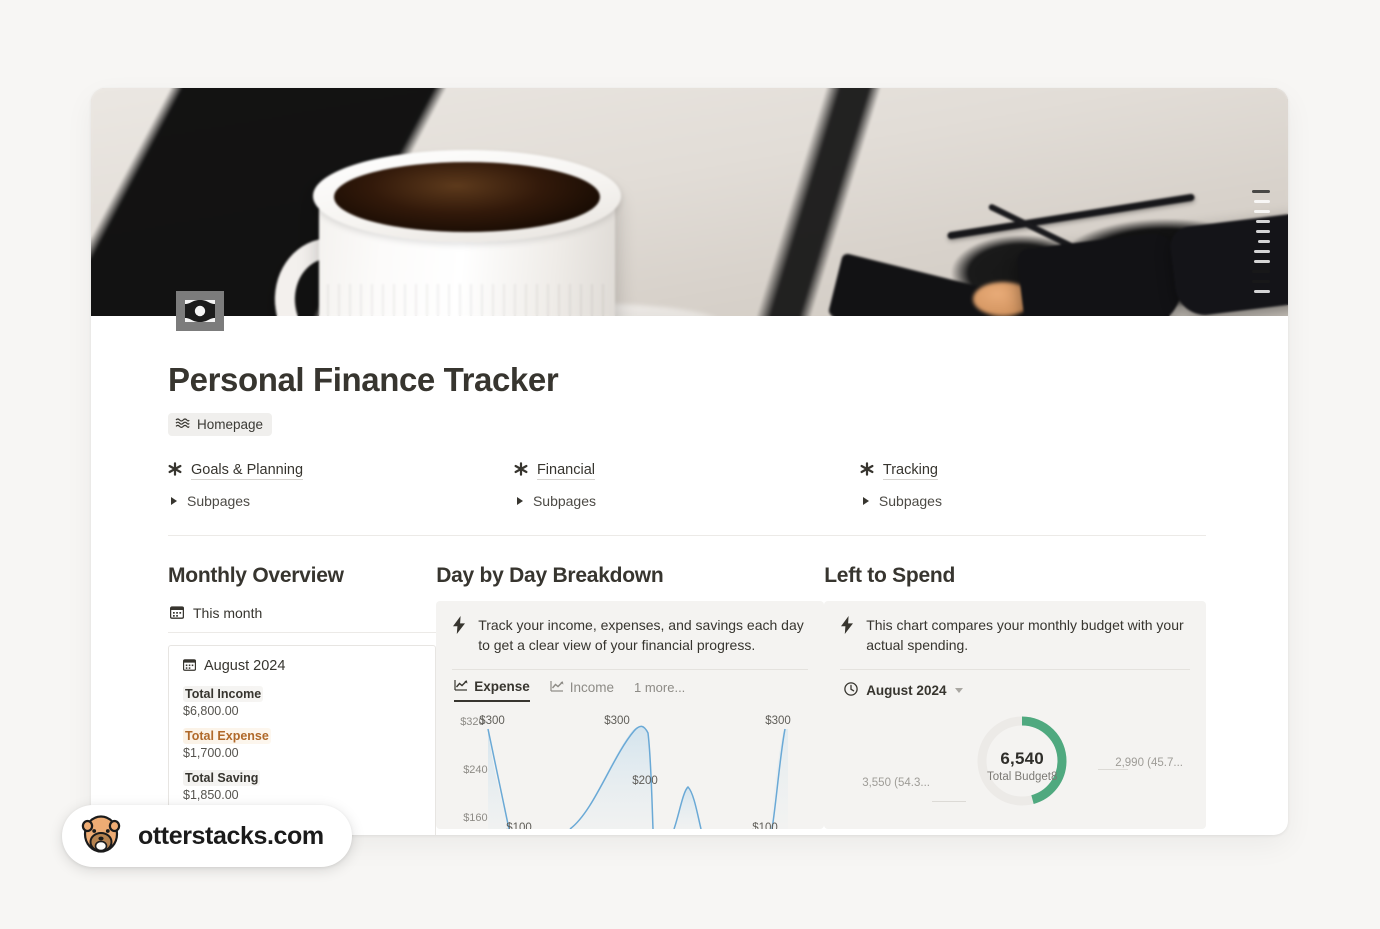 The height and width of the screenshot is (929, 1380). What do you see at coordinates (851, 690) in the screenshot?
I see `clock-icon` at bounding box center [851, 690].